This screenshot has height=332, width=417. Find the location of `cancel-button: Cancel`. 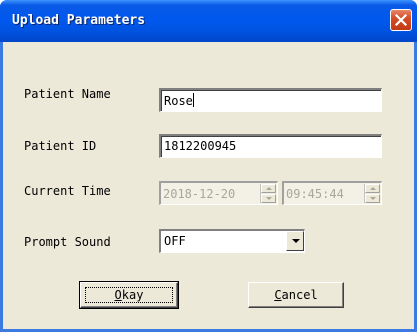

cancel-button: Cancel is located at coordinates (296, 295).